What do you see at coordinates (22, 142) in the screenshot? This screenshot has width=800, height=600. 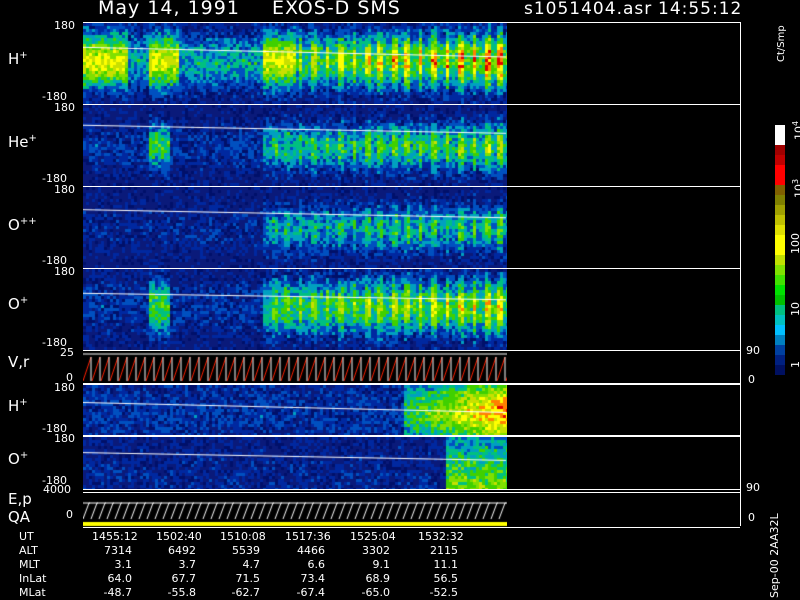 I see `label-ion-2: He+` at bounding box center [22, 142].